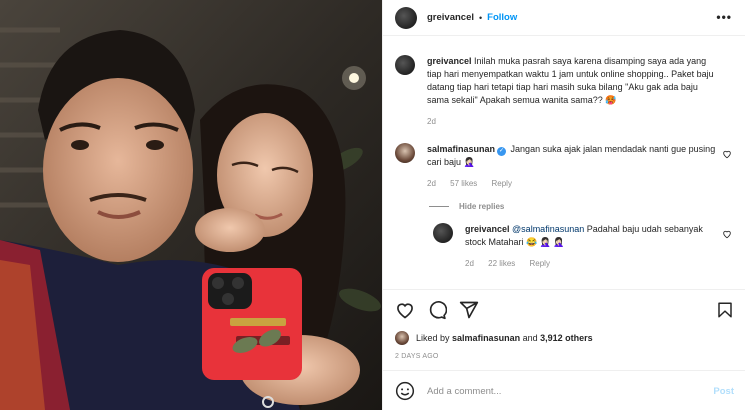  What do you see at coordinates (725, 310) in the screenshot?
I see `bookmark-icon` at bounding box center [725, 310].